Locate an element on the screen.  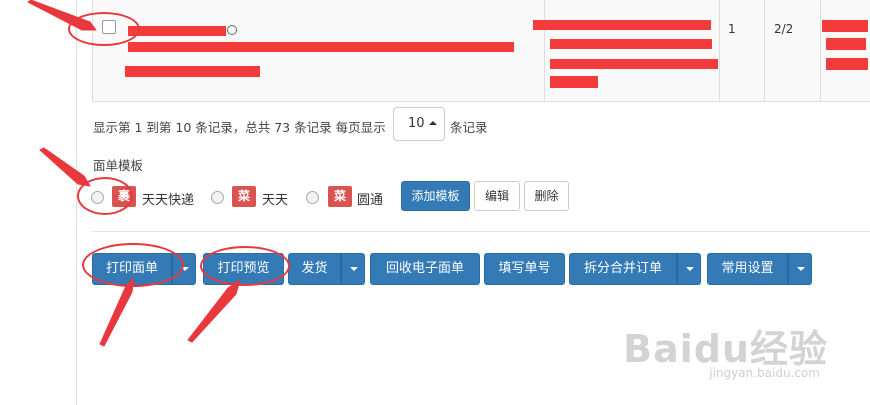
info-icon is located at coordinates (232, 30).